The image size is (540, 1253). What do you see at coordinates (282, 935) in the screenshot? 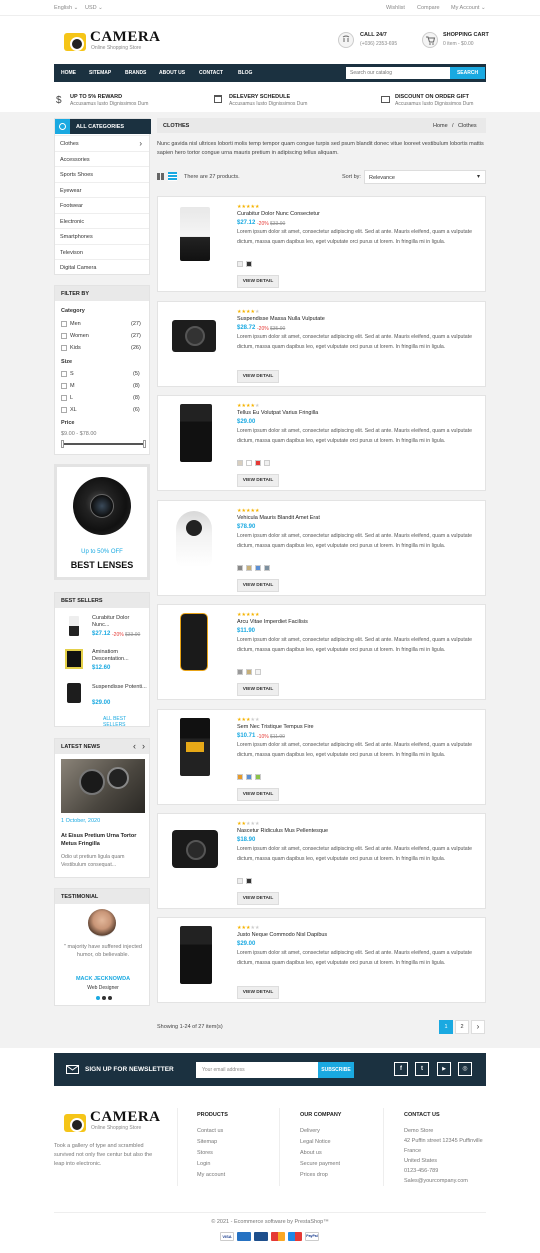
I see `product-name: Justo Neque Commodo Nisl Dapibus` at bounding box center [282, 935].